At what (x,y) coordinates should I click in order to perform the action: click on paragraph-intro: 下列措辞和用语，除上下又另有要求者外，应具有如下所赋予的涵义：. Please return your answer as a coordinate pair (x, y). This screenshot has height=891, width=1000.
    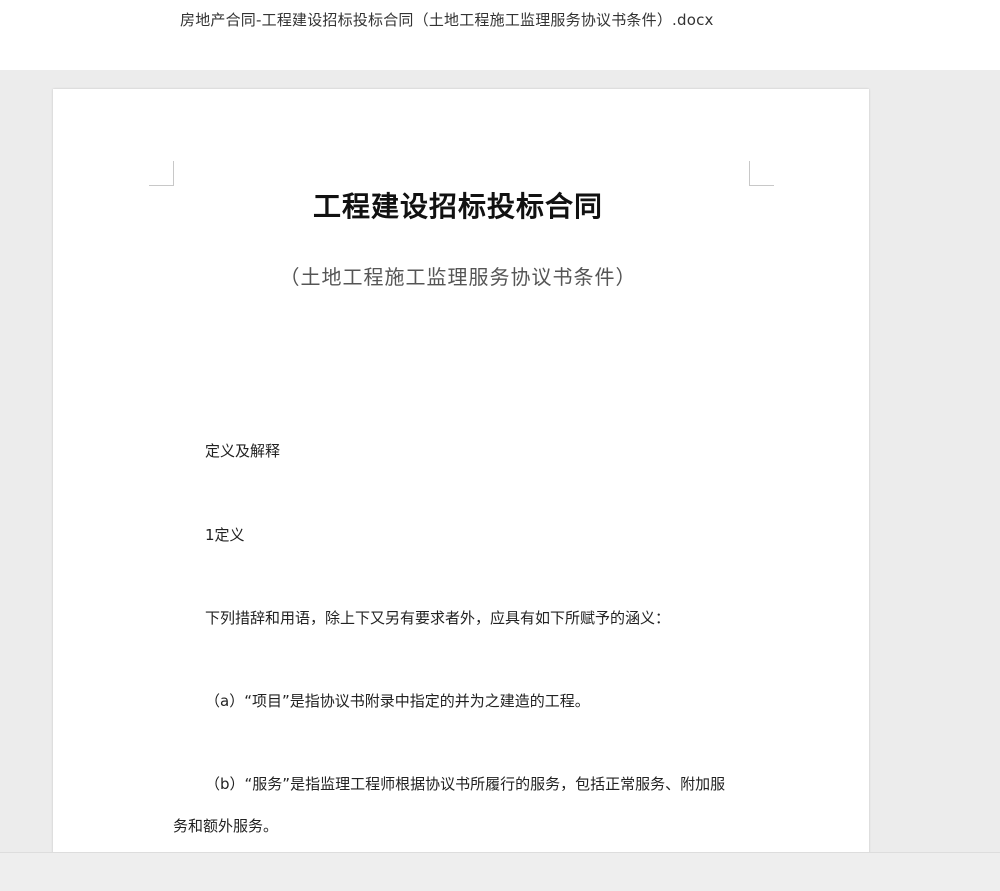
    Looking at the image, I should click on (438, 618).